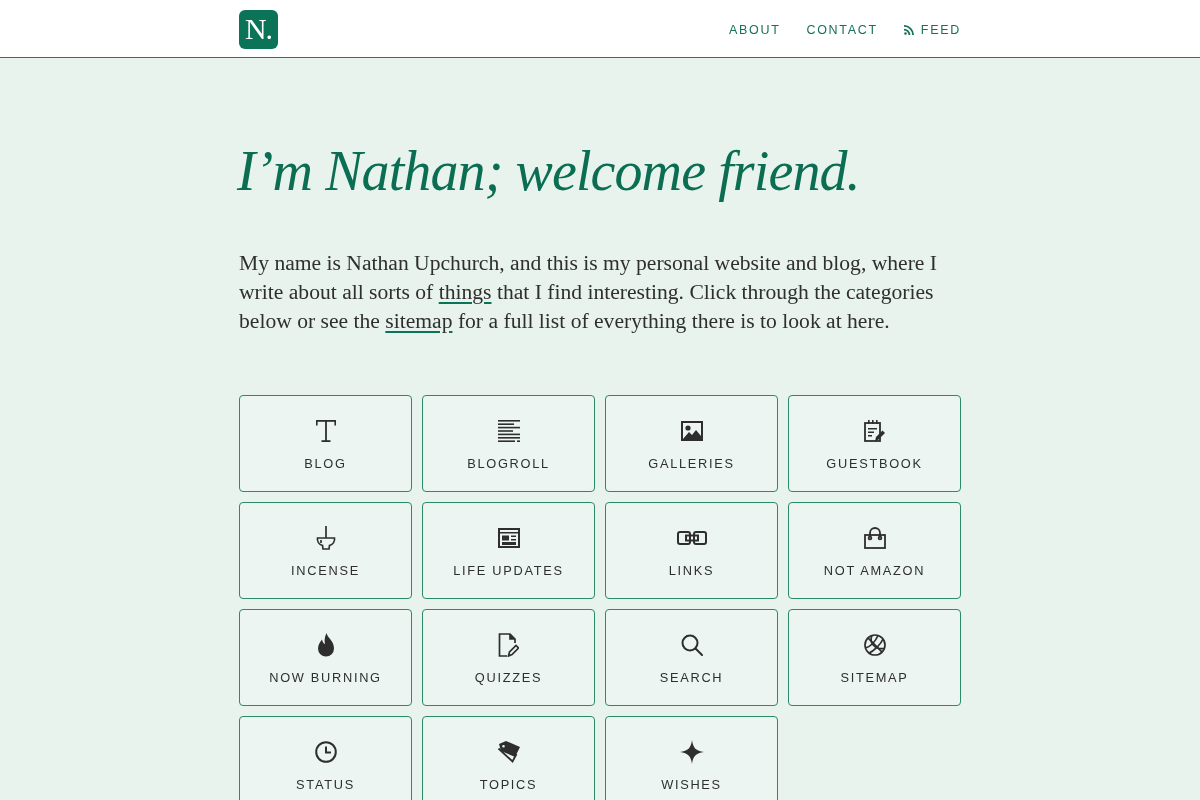  Describe the element at coordinates (874, 431) in the screenshot. I see `notepad-pencil-icon` at that location.